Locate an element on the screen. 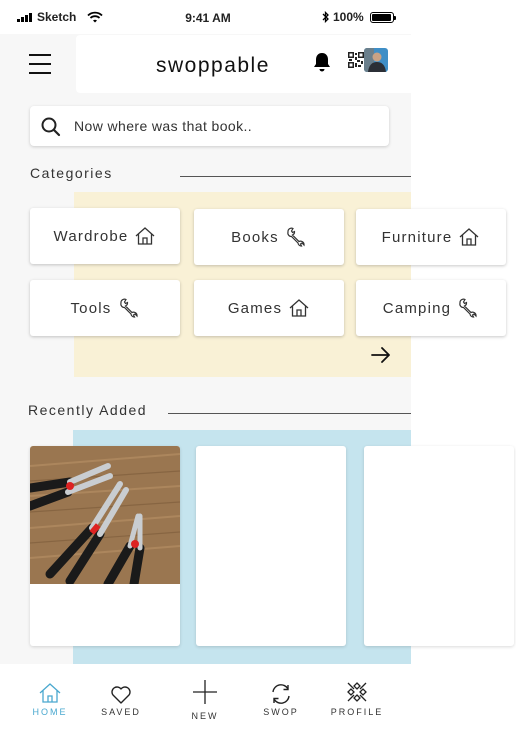 The width and height of the screenshot is (516, 731). search-bar is located at coordinates (209, 126).